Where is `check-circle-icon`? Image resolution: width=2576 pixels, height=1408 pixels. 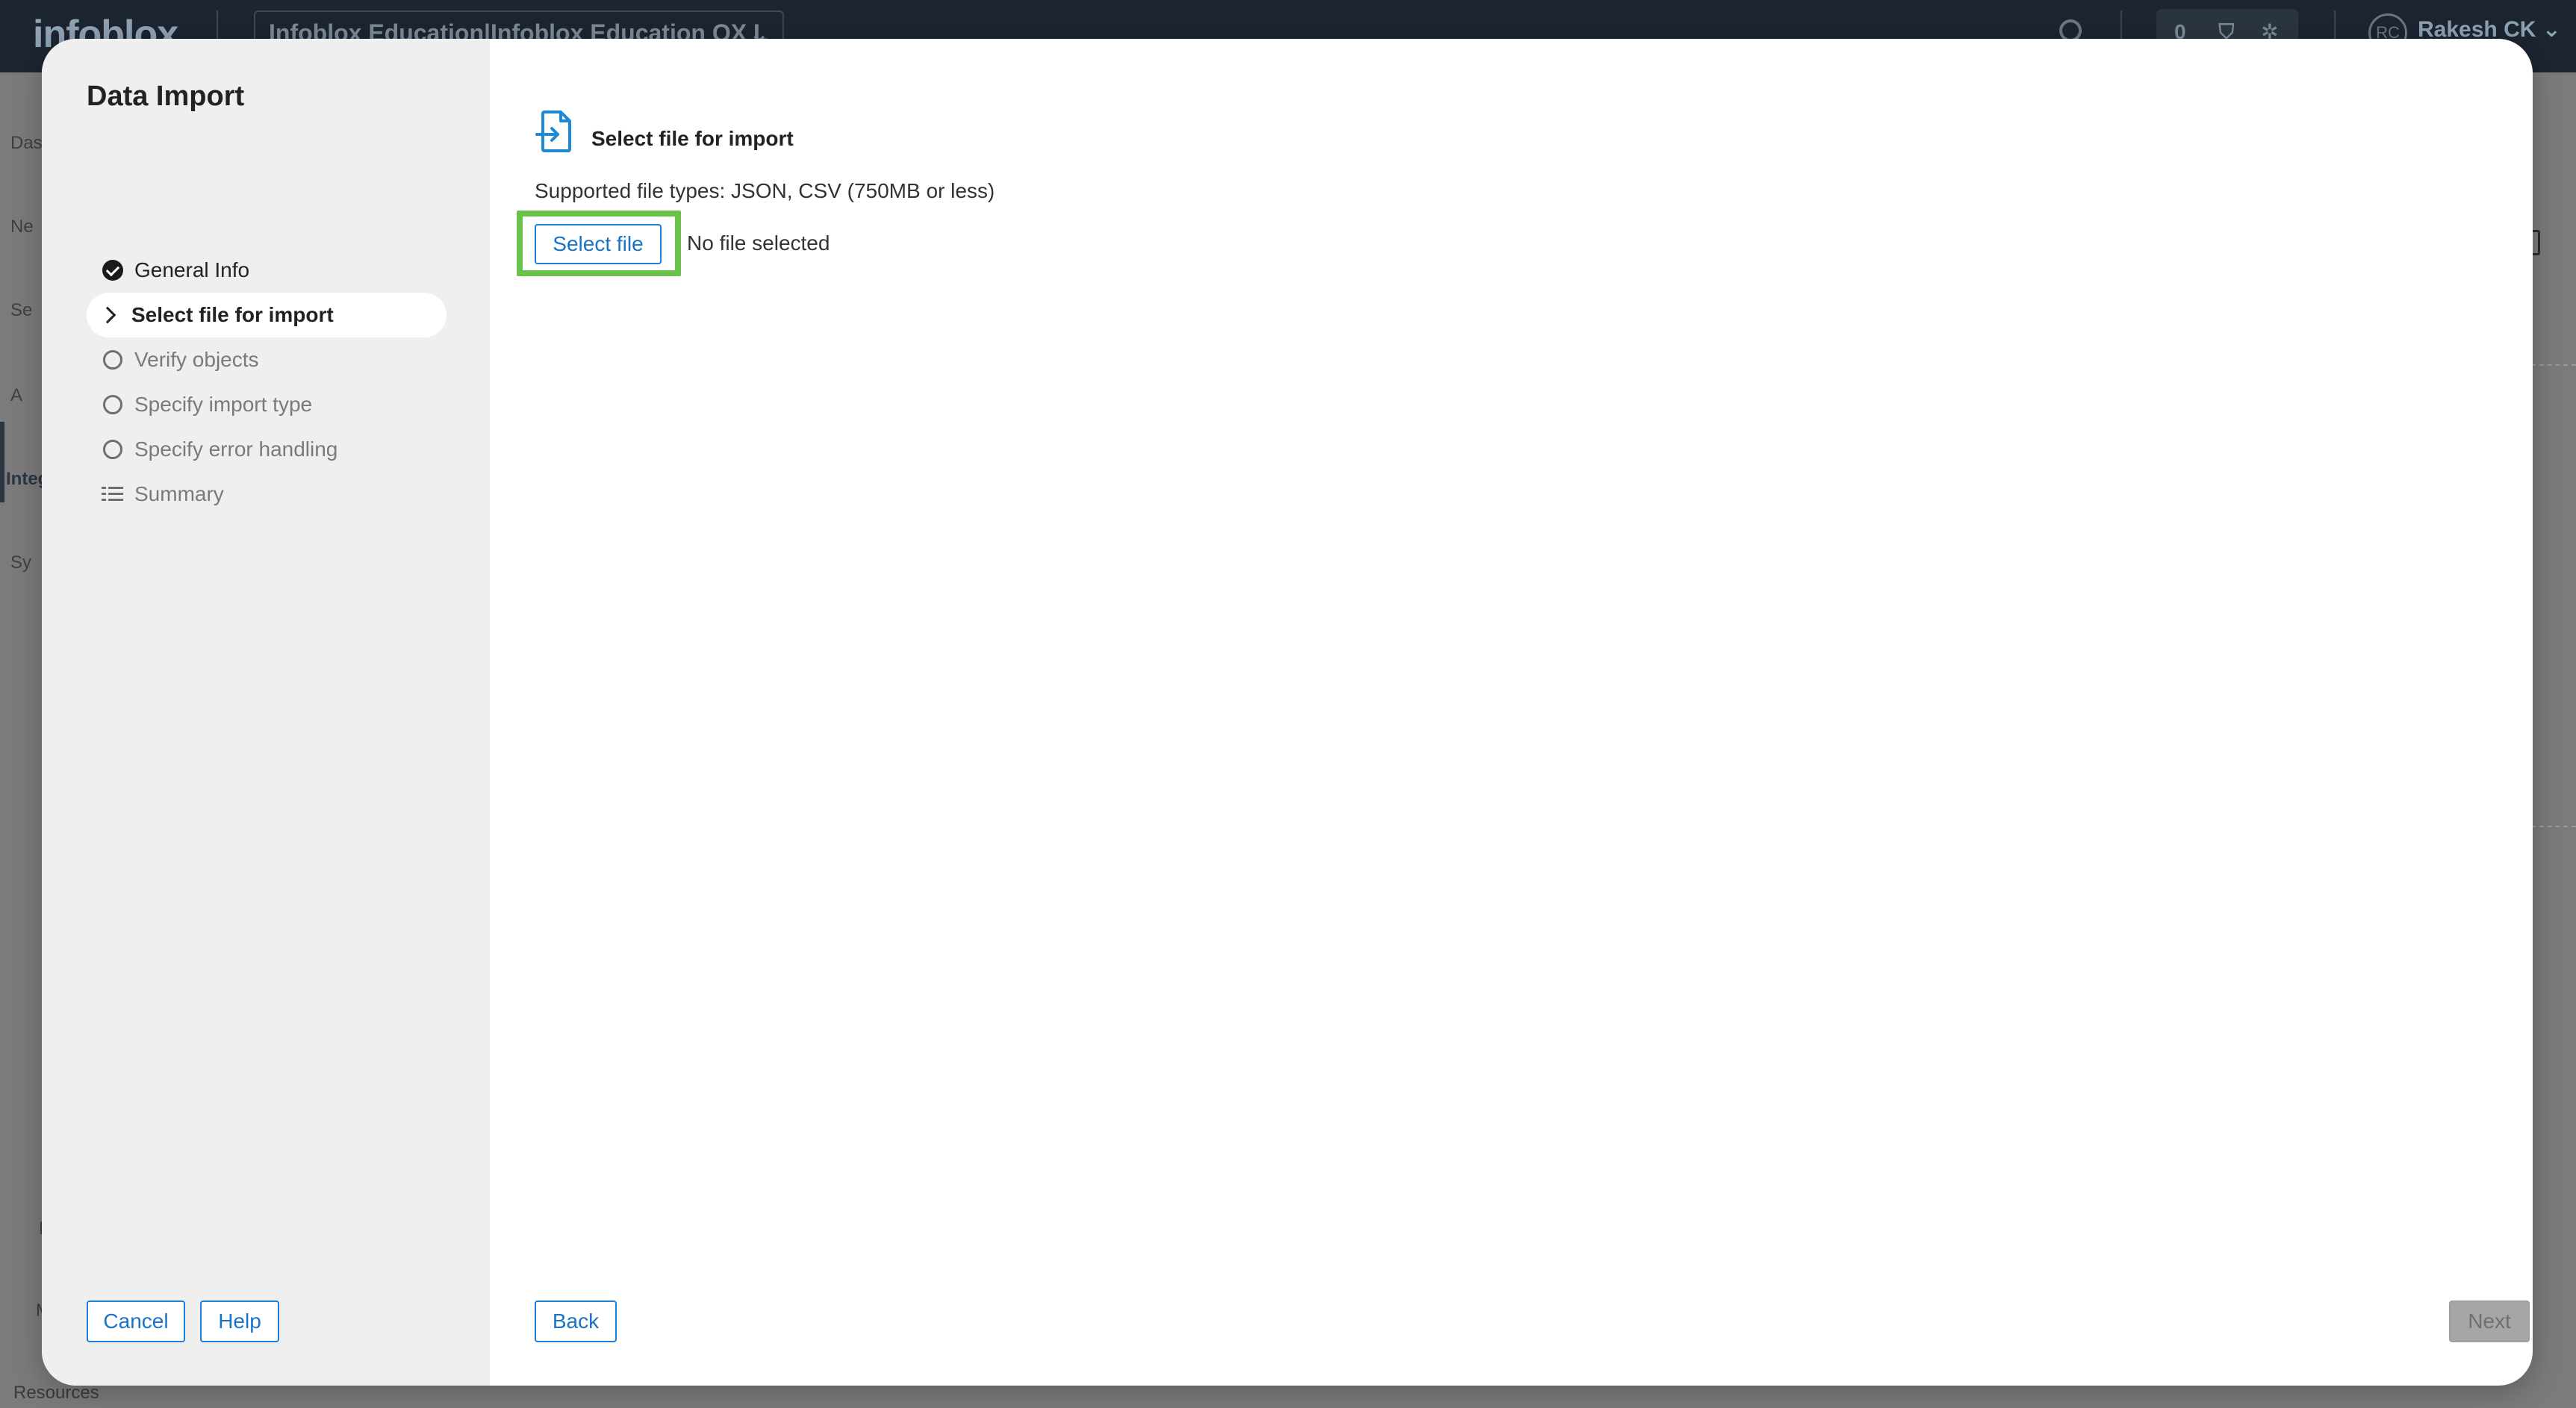
check-circle-icon is located at coordinates (113, 270).